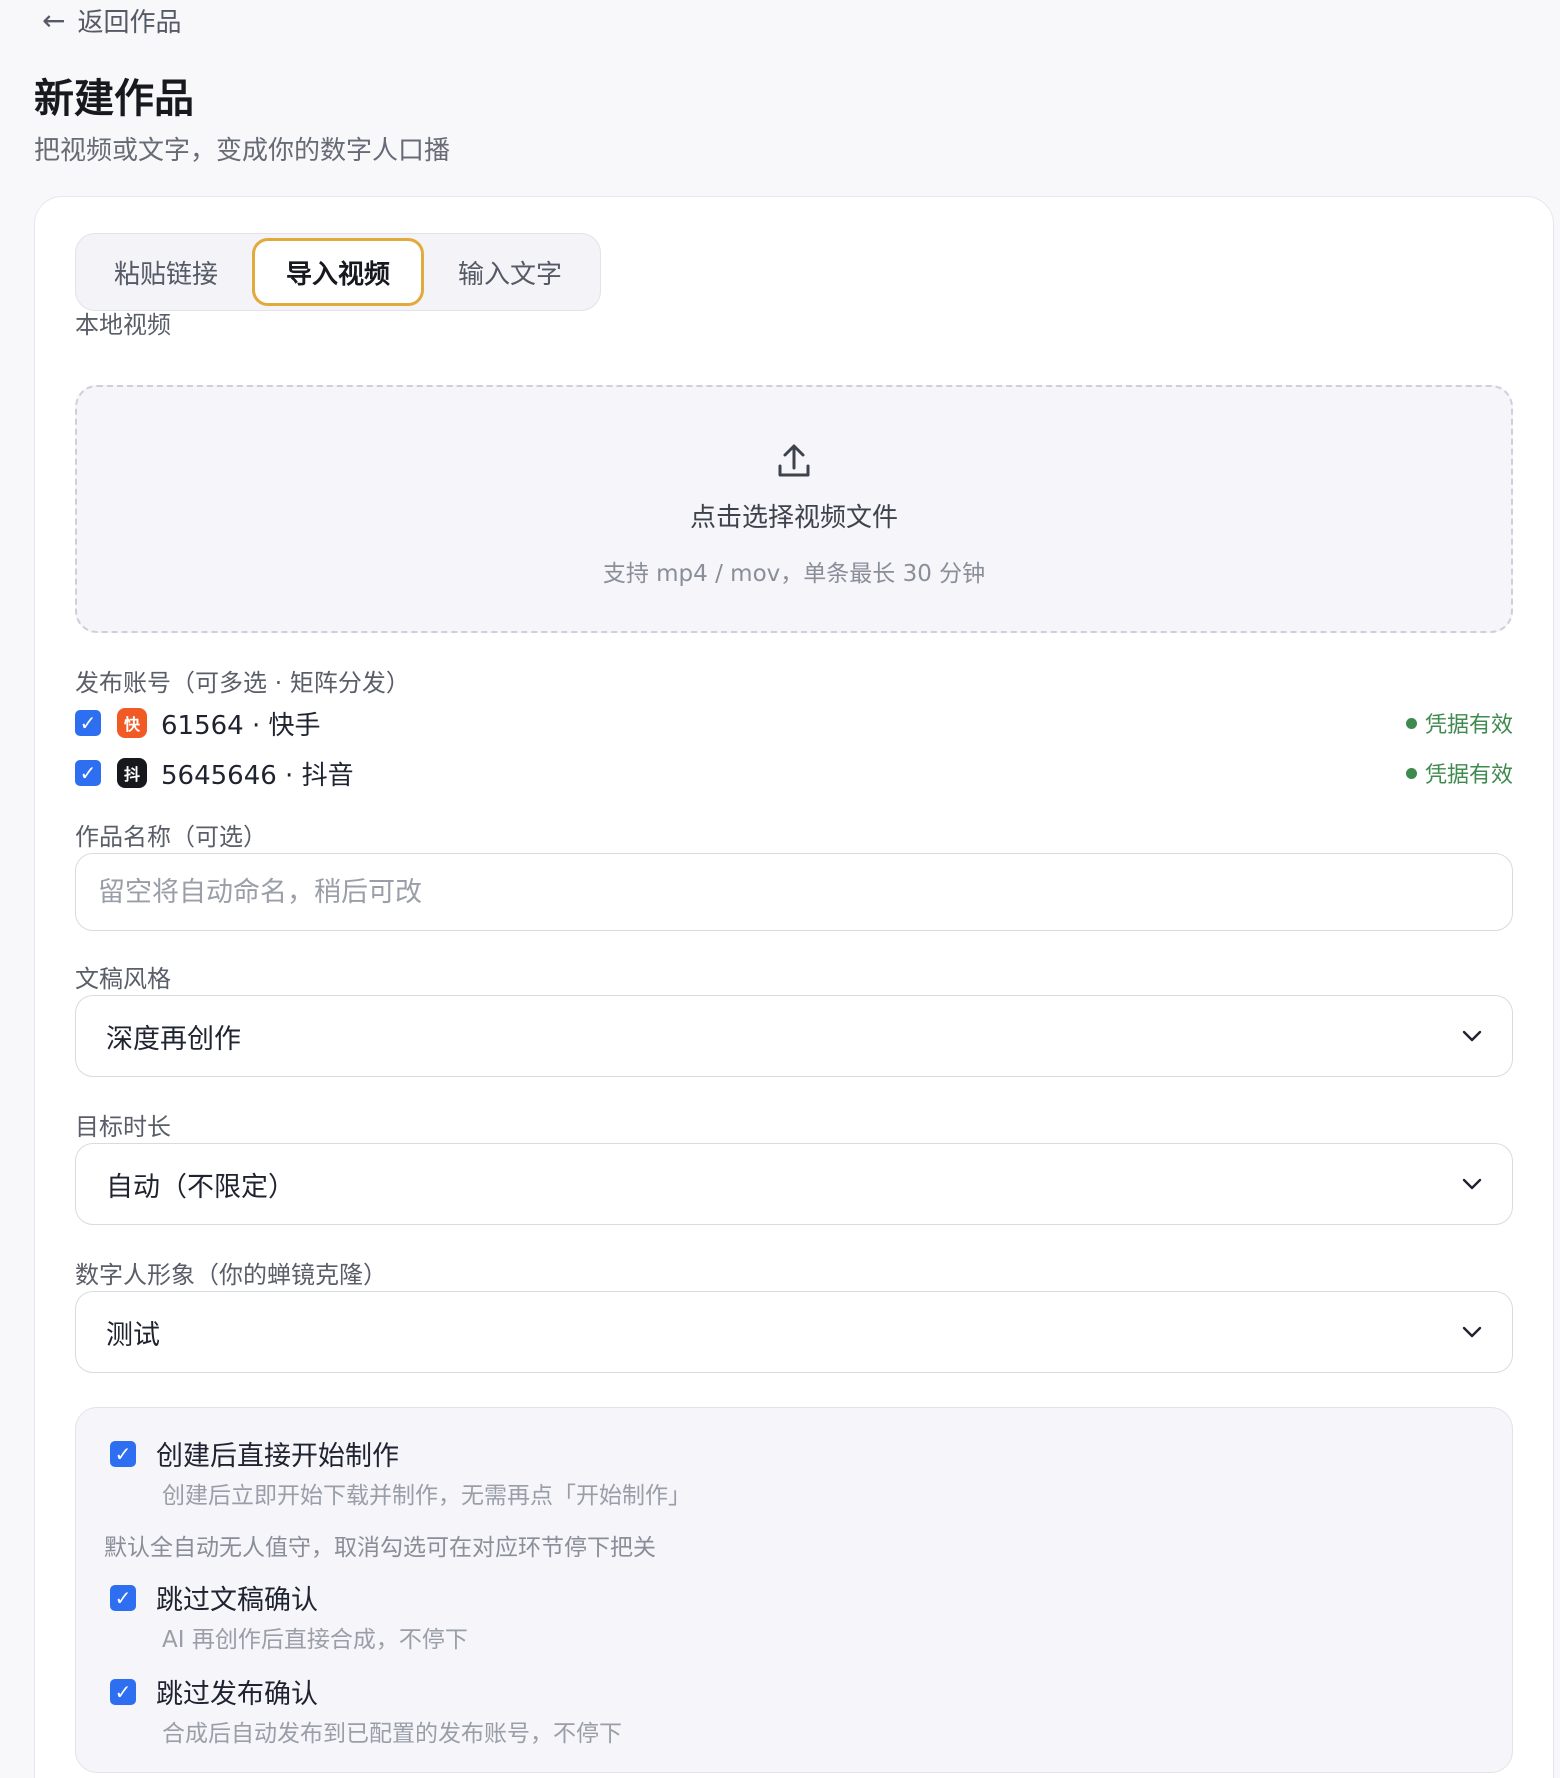  What do you see at coordinates (231, 1275) in the screenshot?
I see `avatar-label: 数字人形象（你的蝉镜克隆）` at bounding box center [231, 1275].